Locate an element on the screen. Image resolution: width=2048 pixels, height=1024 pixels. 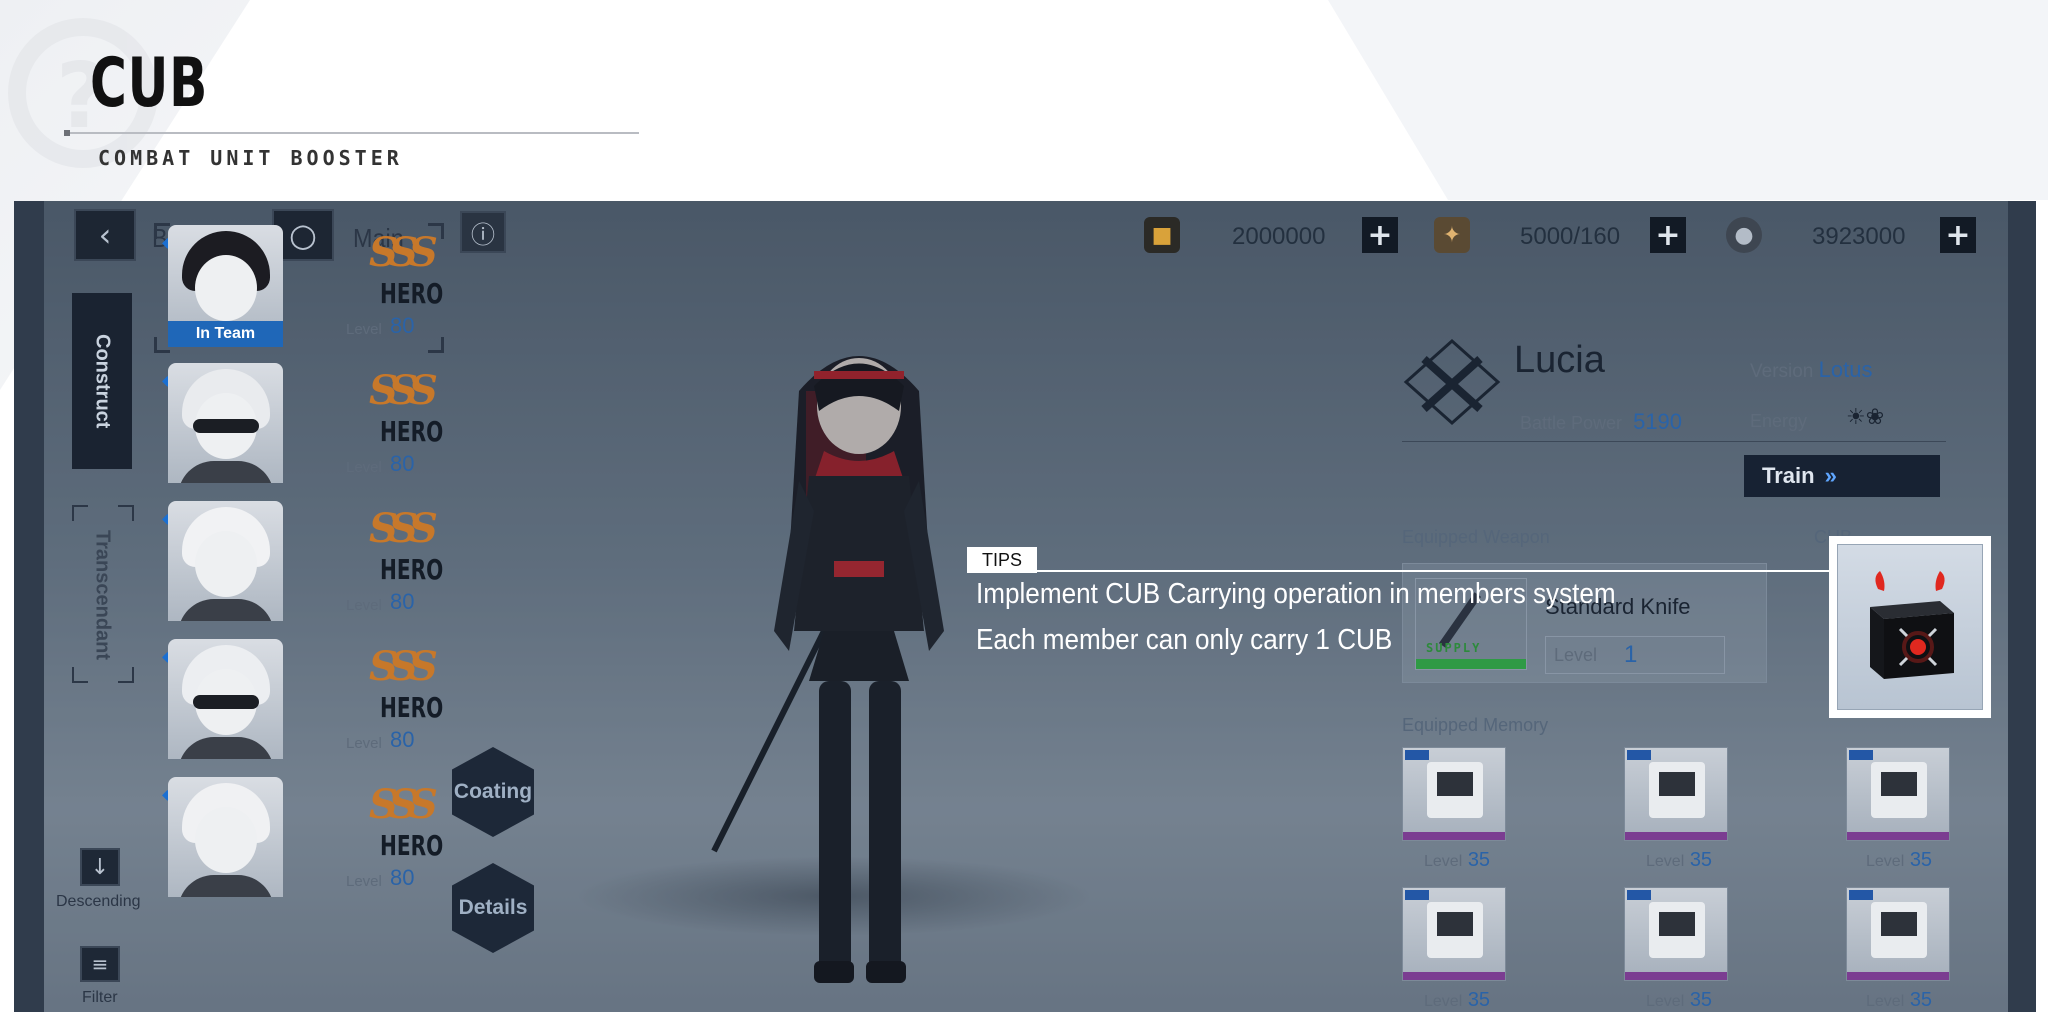
add-ticket-button: + is located at coordinates (1380, 235).